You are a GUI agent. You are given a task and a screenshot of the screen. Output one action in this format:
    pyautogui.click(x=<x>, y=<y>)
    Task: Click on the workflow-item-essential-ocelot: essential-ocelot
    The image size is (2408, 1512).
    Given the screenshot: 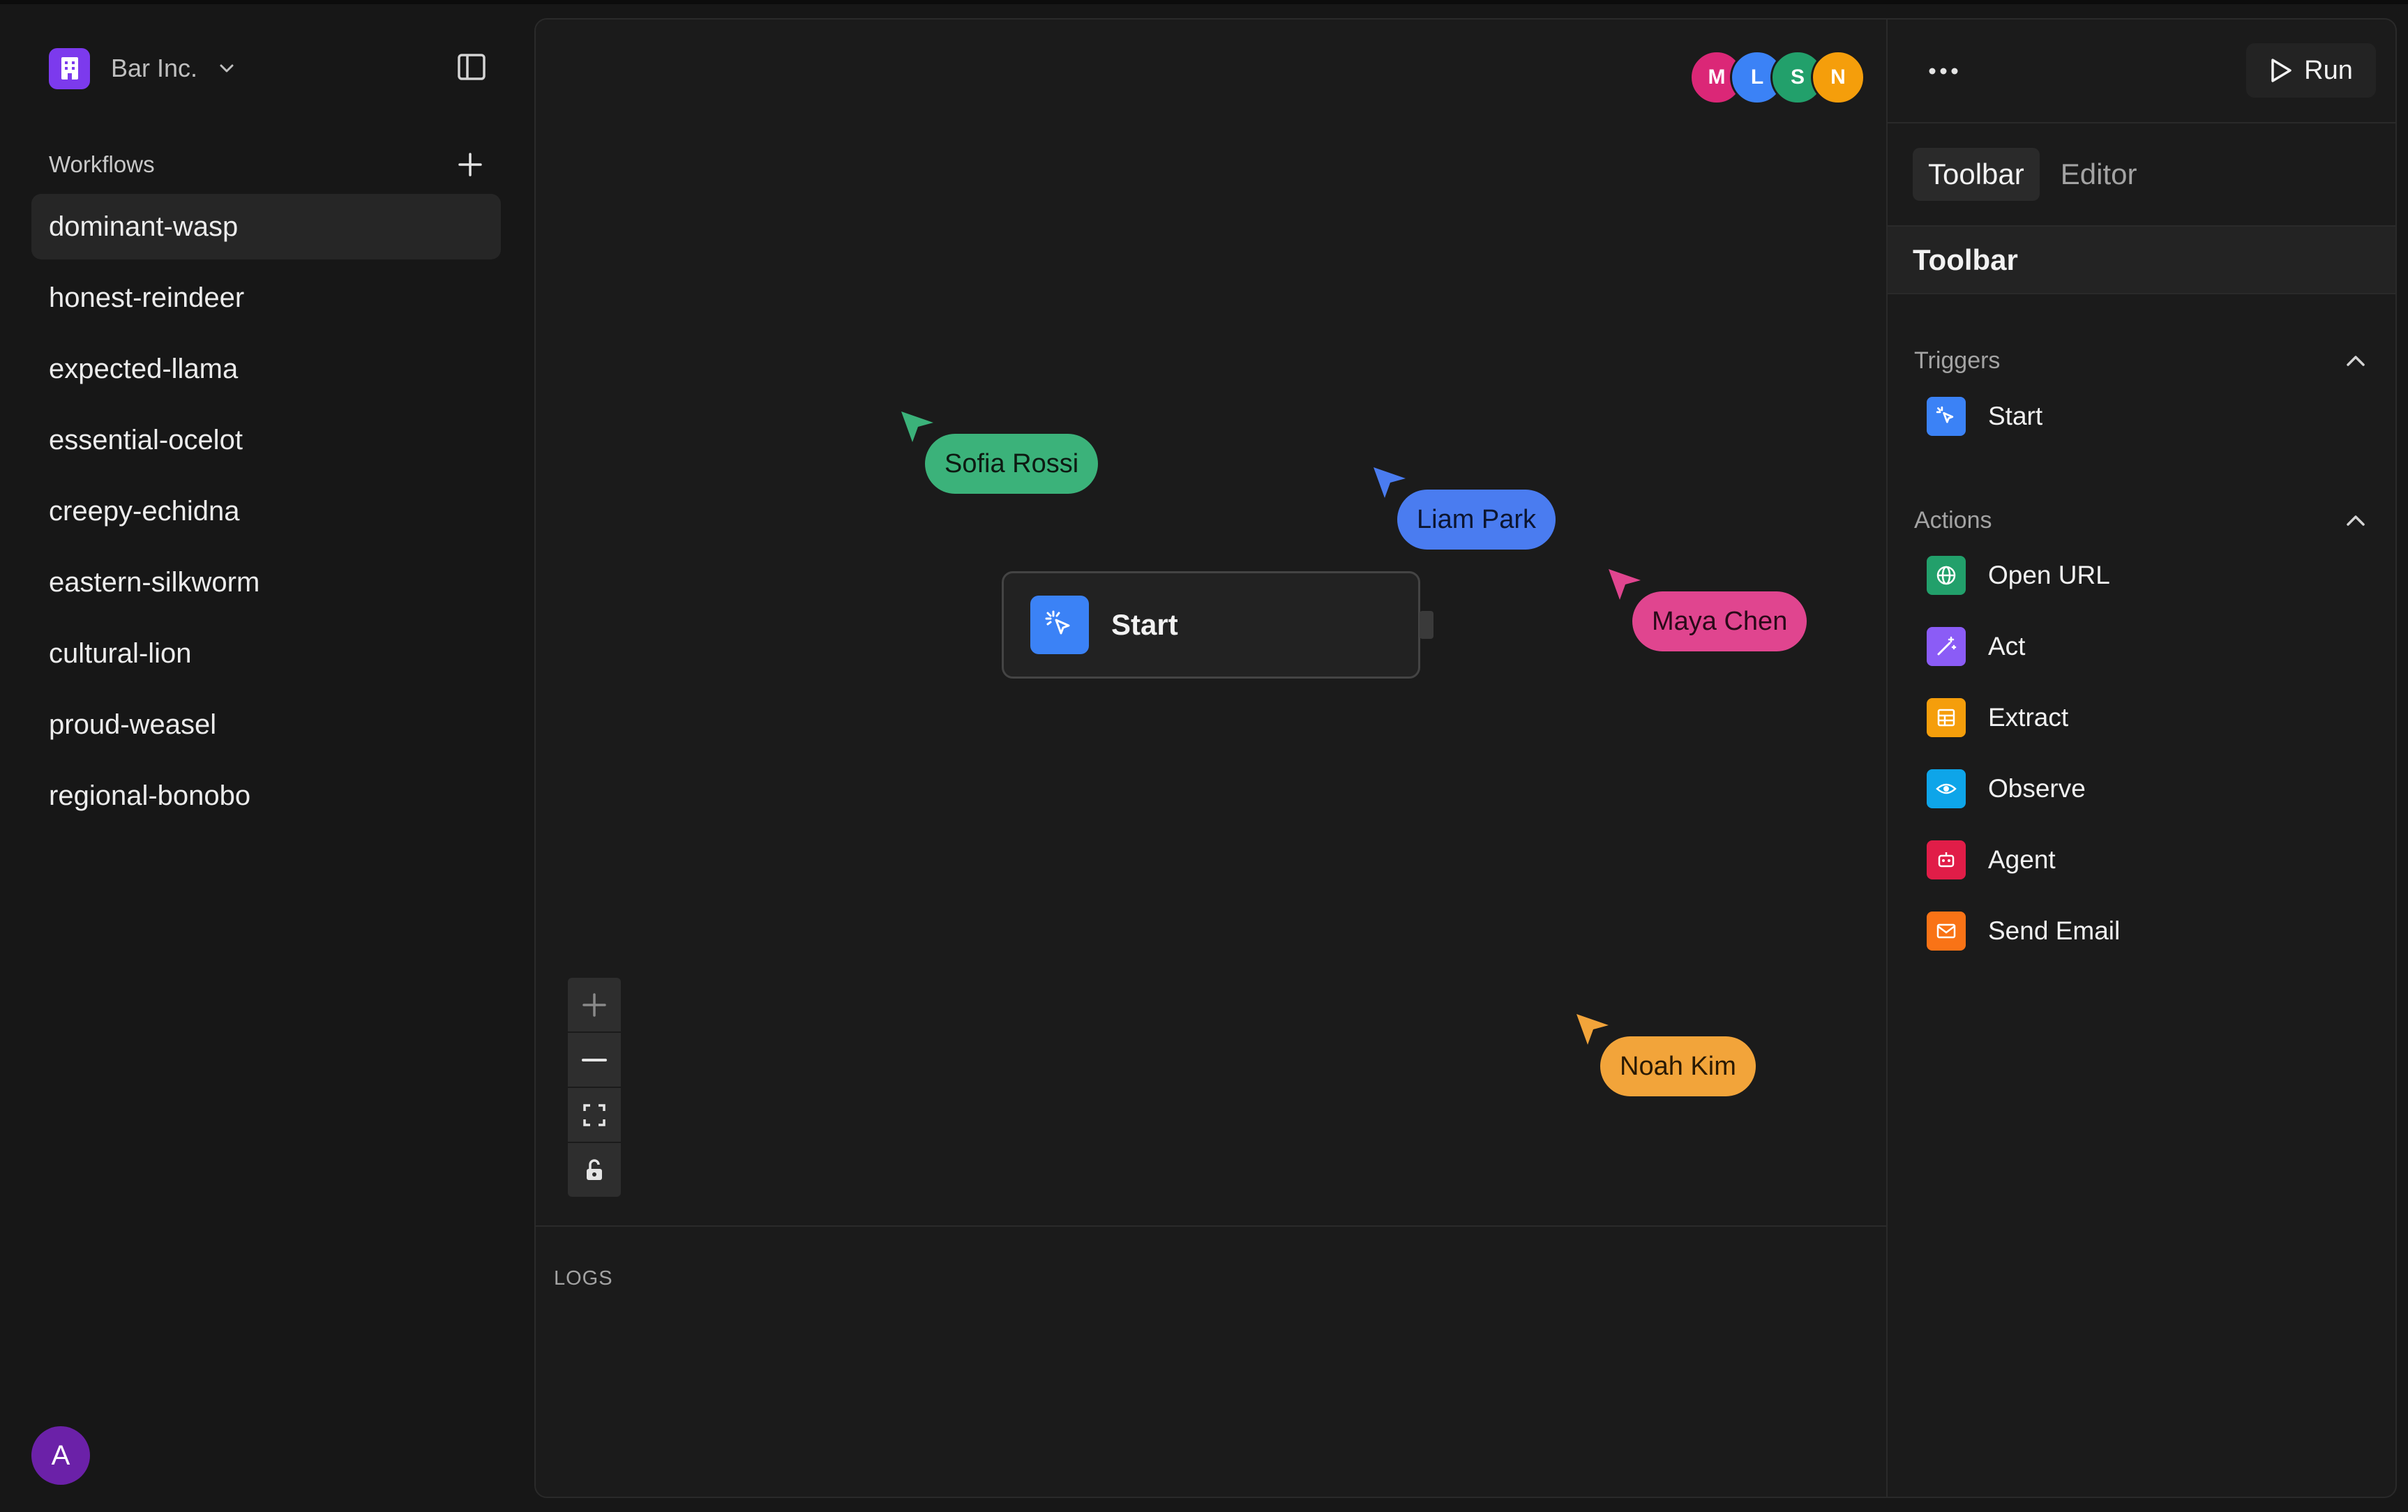 What is the action you would take?
    pyautogui.click(x=266, y=440)
    